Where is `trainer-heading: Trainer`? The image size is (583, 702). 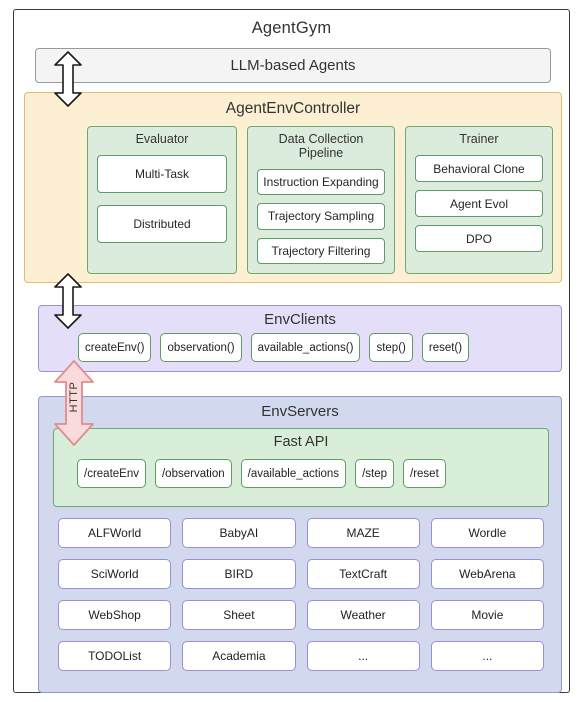
trainer-heading: Trainer is located at coordinates (479, 139).